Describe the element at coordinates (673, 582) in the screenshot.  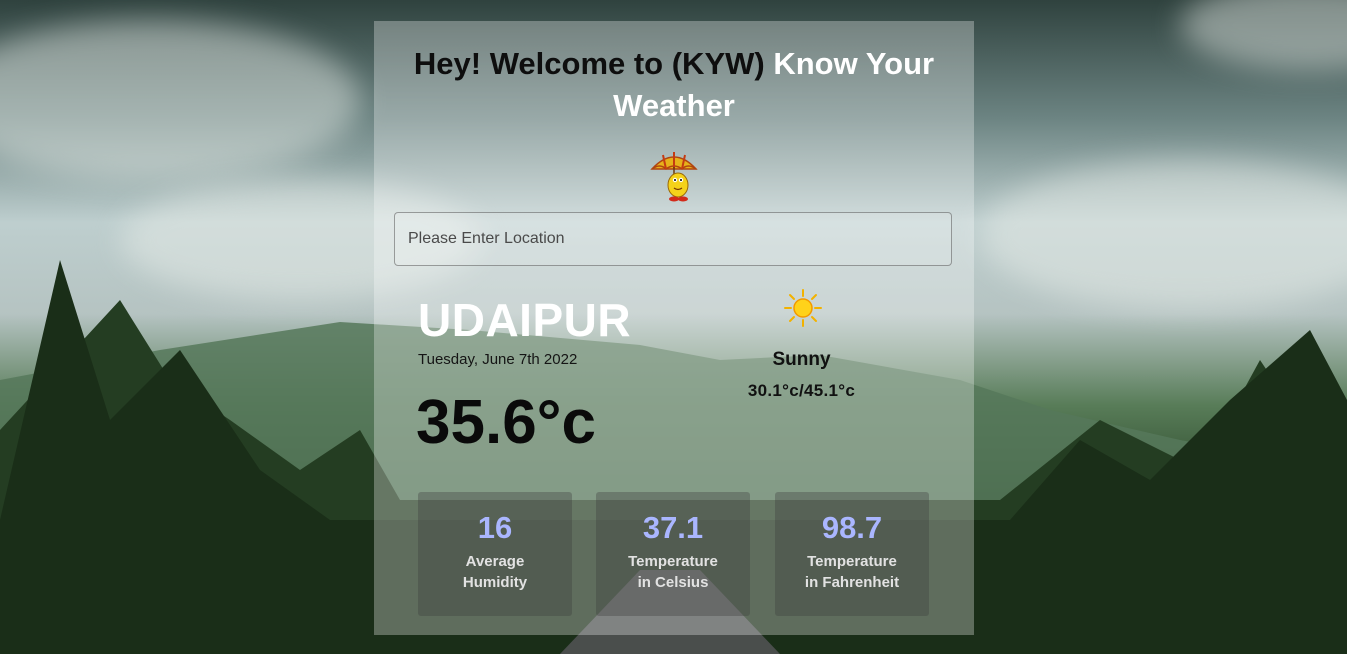
I see `stat-label-line: in Celsius` at that location.